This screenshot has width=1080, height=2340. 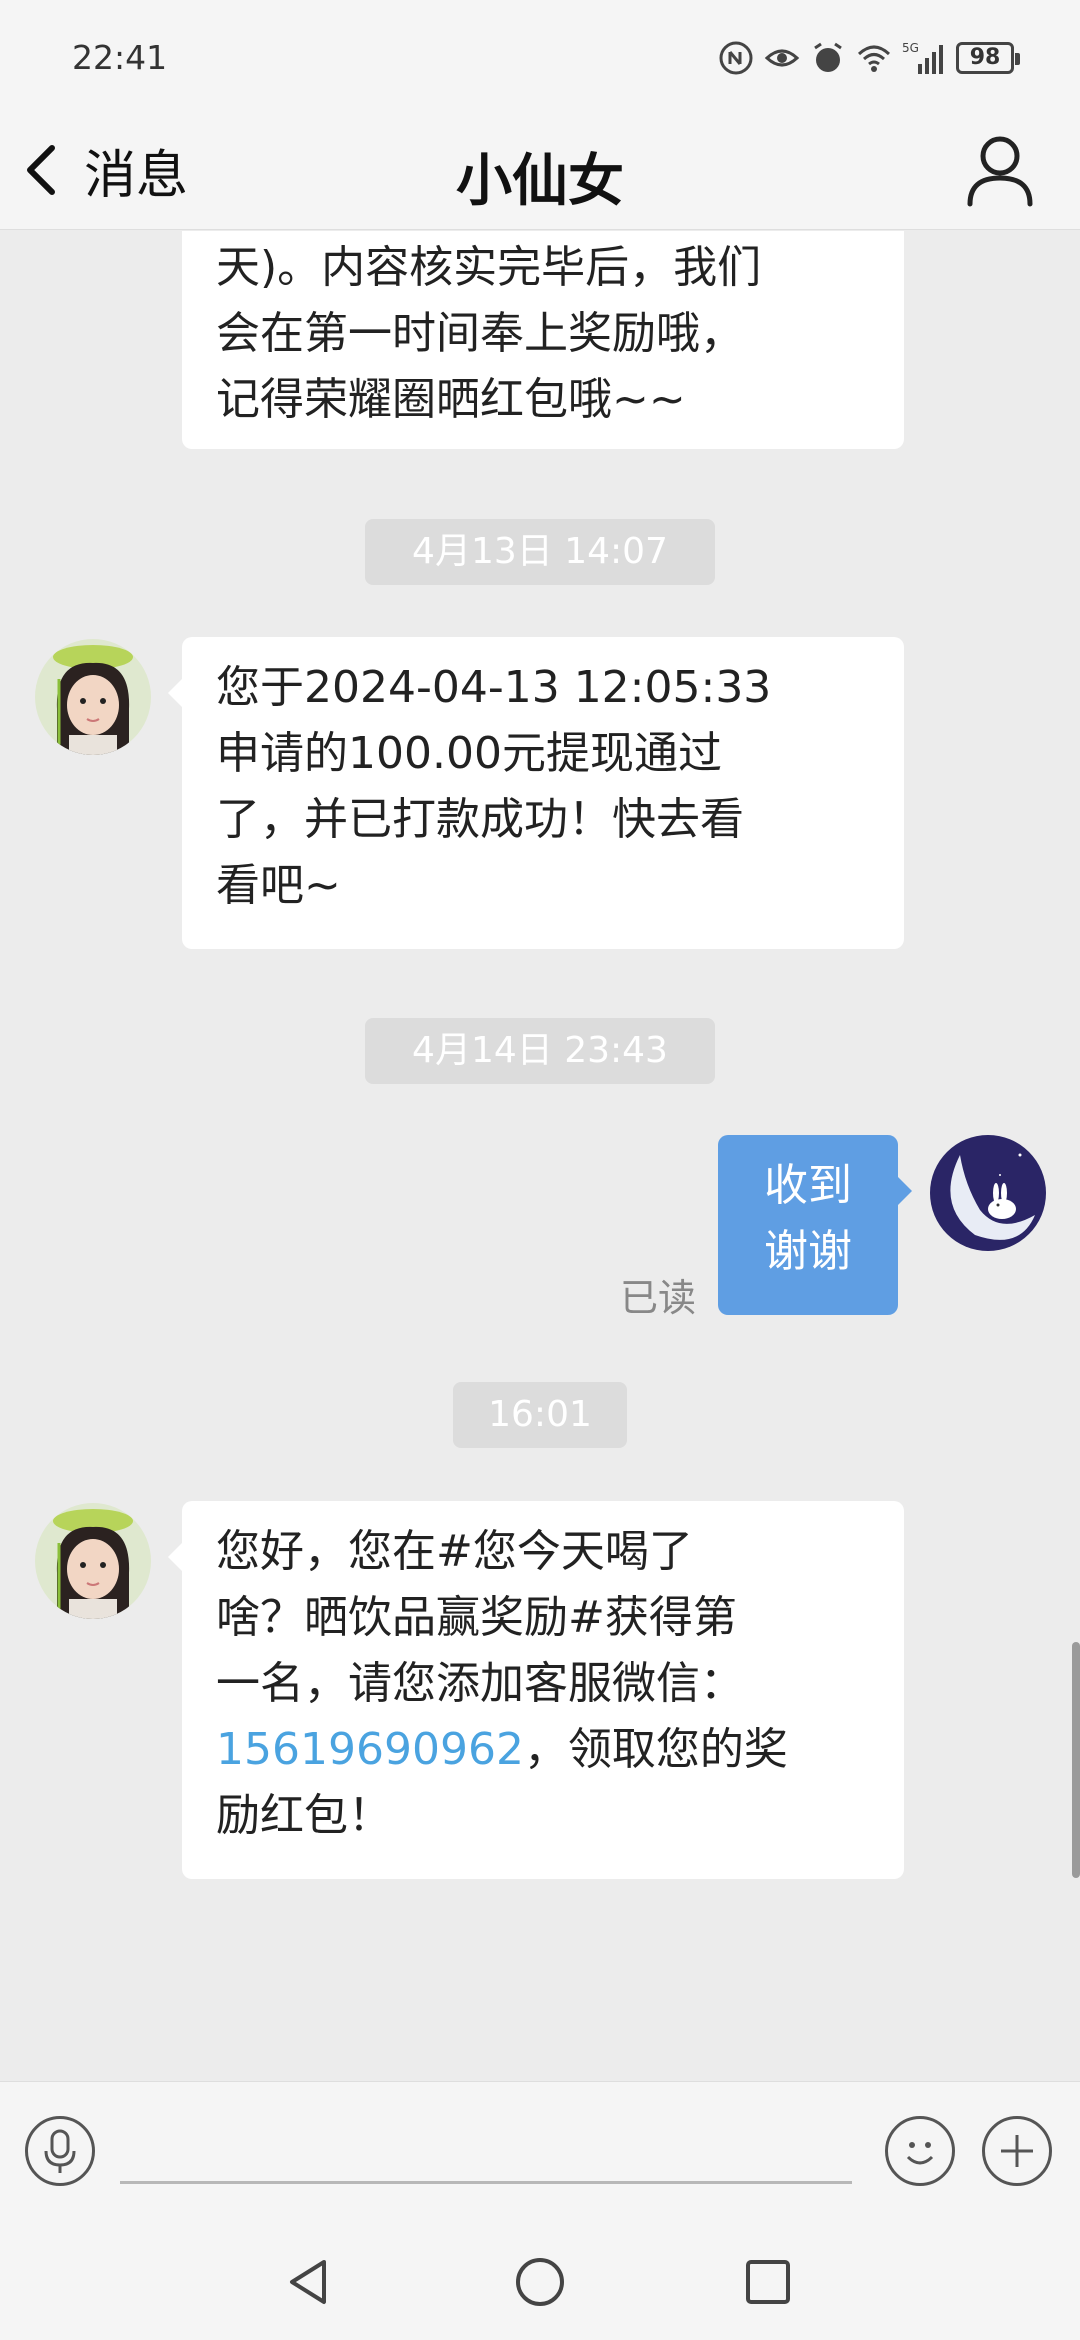 I want to click on triangle-back-icon, so click(x=310, y=2282).